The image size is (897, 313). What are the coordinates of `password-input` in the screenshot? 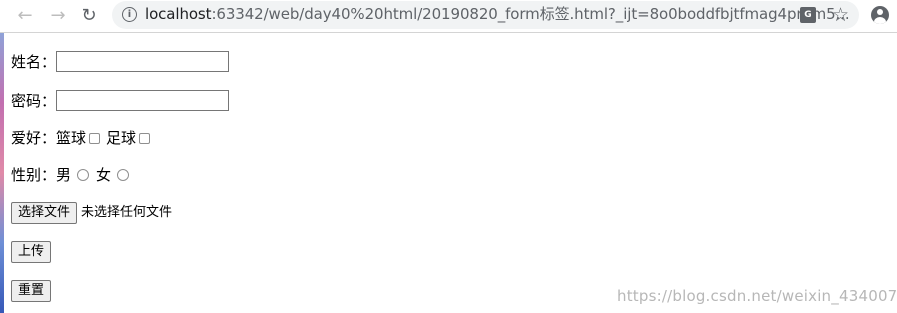 It's located at (143, 100).